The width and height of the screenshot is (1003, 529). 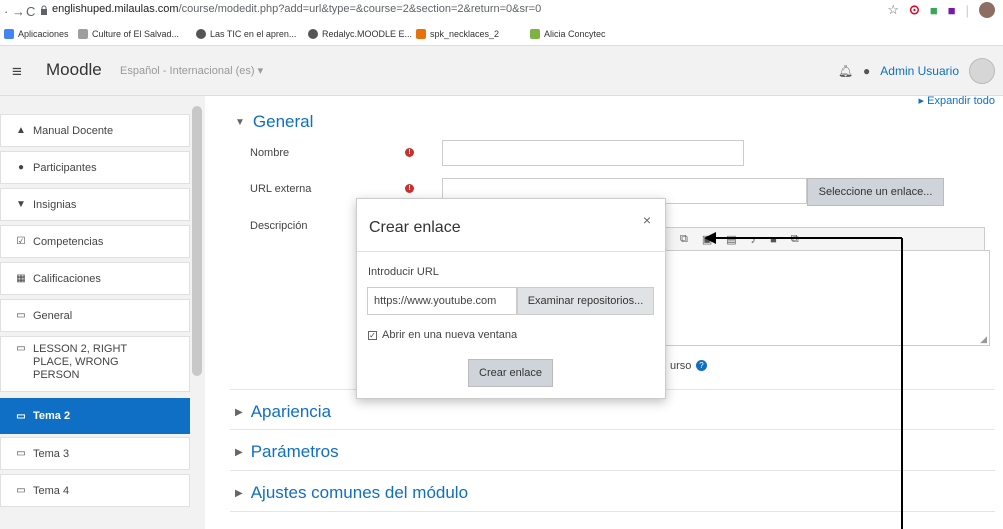 I want to click on chat-icon: ●, so click(x=866, y=71).